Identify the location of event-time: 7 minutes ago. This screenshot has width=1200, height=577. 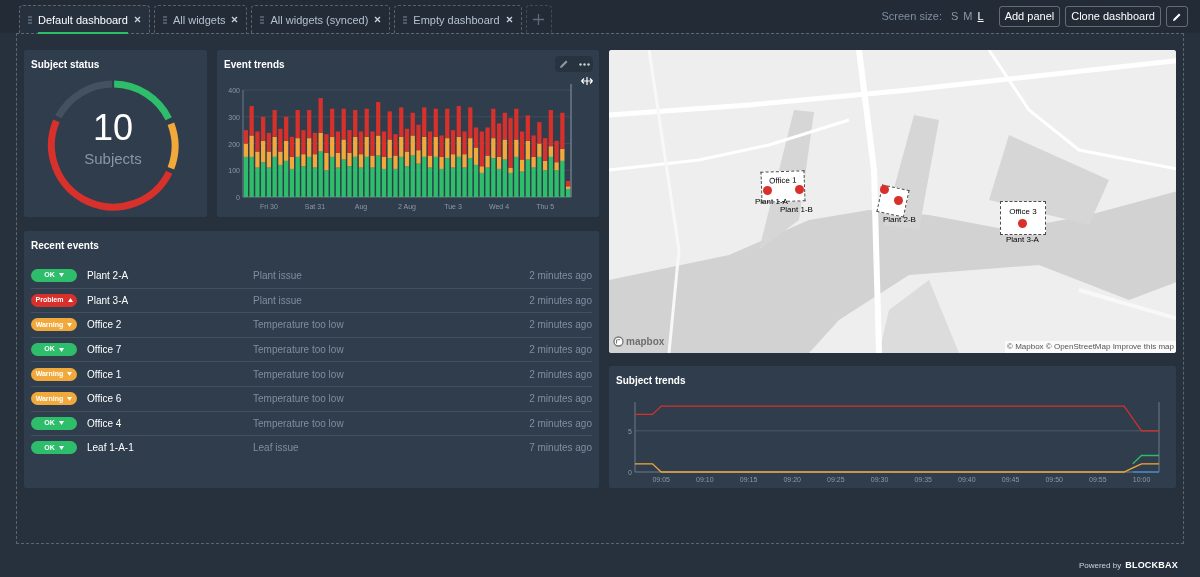
(560, 448).